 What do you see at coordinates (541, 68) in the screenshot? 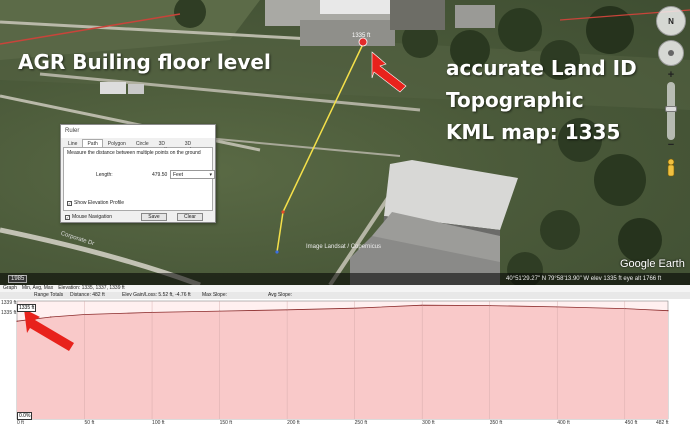
I see `overlay-right-line-1: accurate Land ID` at bounding box center [541, 68].